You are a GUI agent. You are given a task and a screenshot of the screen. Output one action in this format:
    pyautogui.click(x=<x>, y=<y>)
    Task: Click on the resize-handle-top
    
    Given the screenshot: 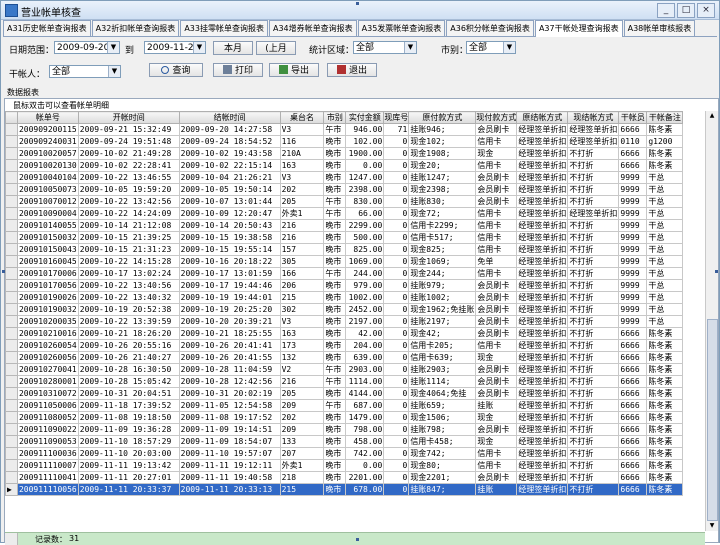 What is the action you would take?
    pyautogui.click(x=357, y=3)
    